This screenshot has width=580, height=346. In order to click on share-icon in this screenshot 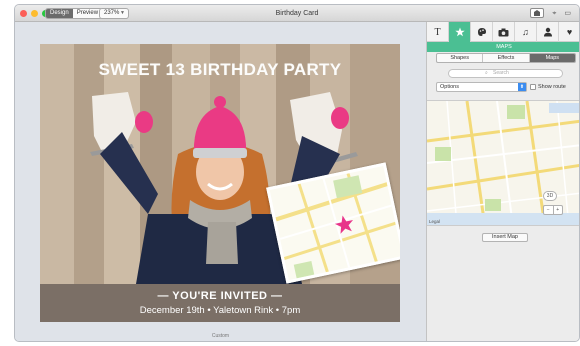, I will do `click(537, 12)`.